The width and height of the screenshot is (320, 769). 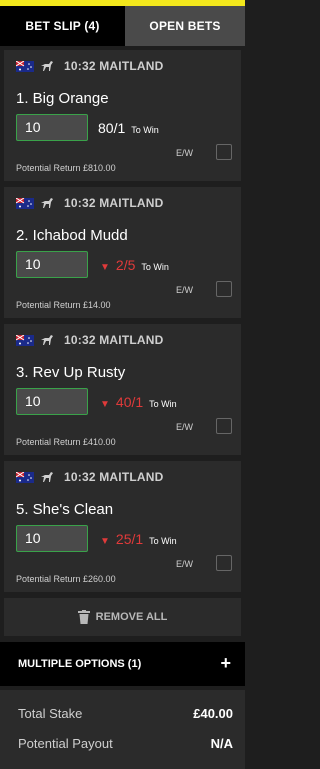 I want to click on odds-value: 2/5, so click(x=125, y=265).